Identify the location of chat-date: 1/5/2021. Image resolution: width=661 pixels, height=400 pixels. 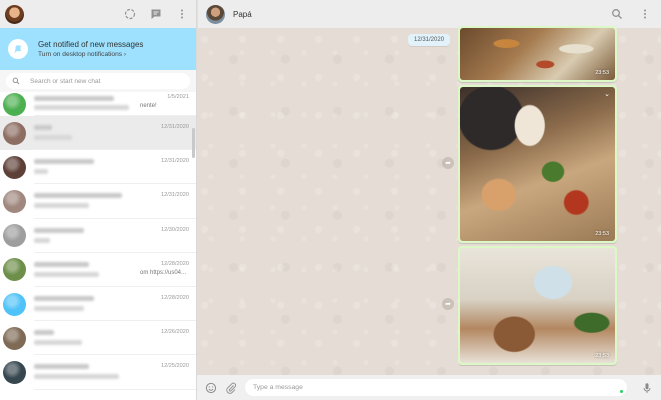
(178, 97).